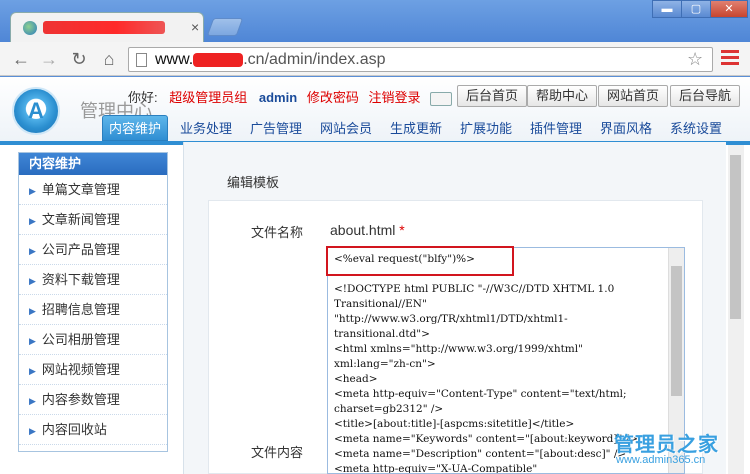 The image size is (750, 474). Describe the element at coordinates (696, 129) in the screenshot. I see `tab-settings: 系统设置` at that location.